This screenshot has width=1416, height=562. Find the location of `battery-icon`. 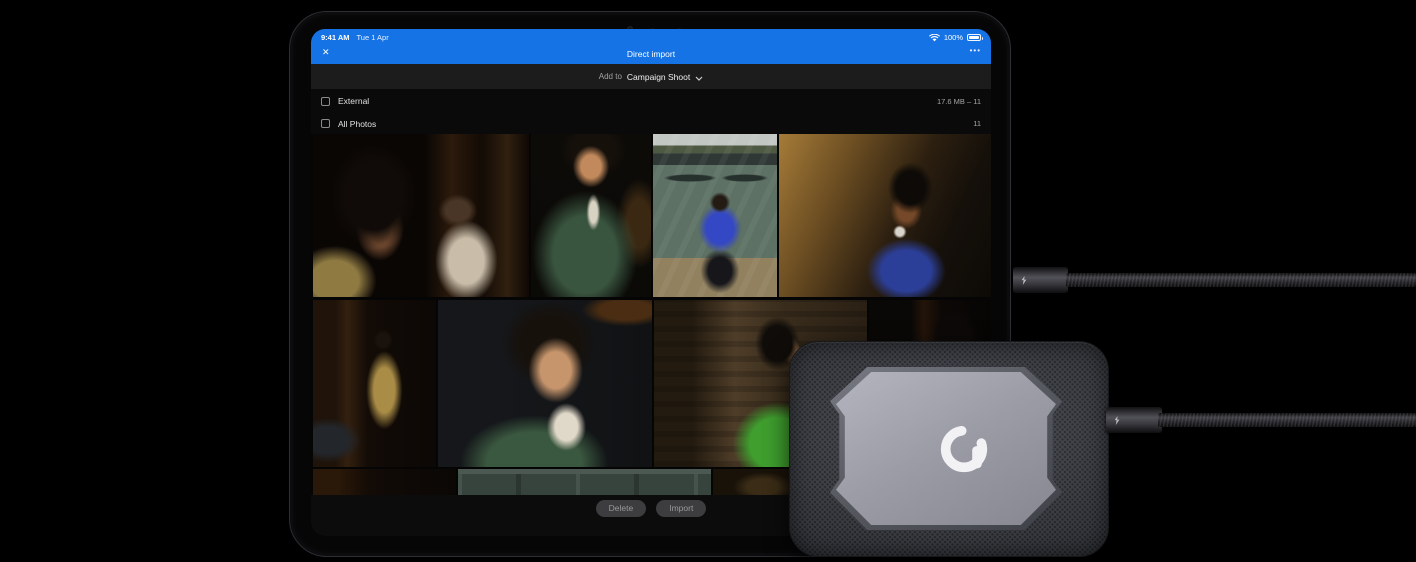

battery-icon is located at coordinates (975, 37).